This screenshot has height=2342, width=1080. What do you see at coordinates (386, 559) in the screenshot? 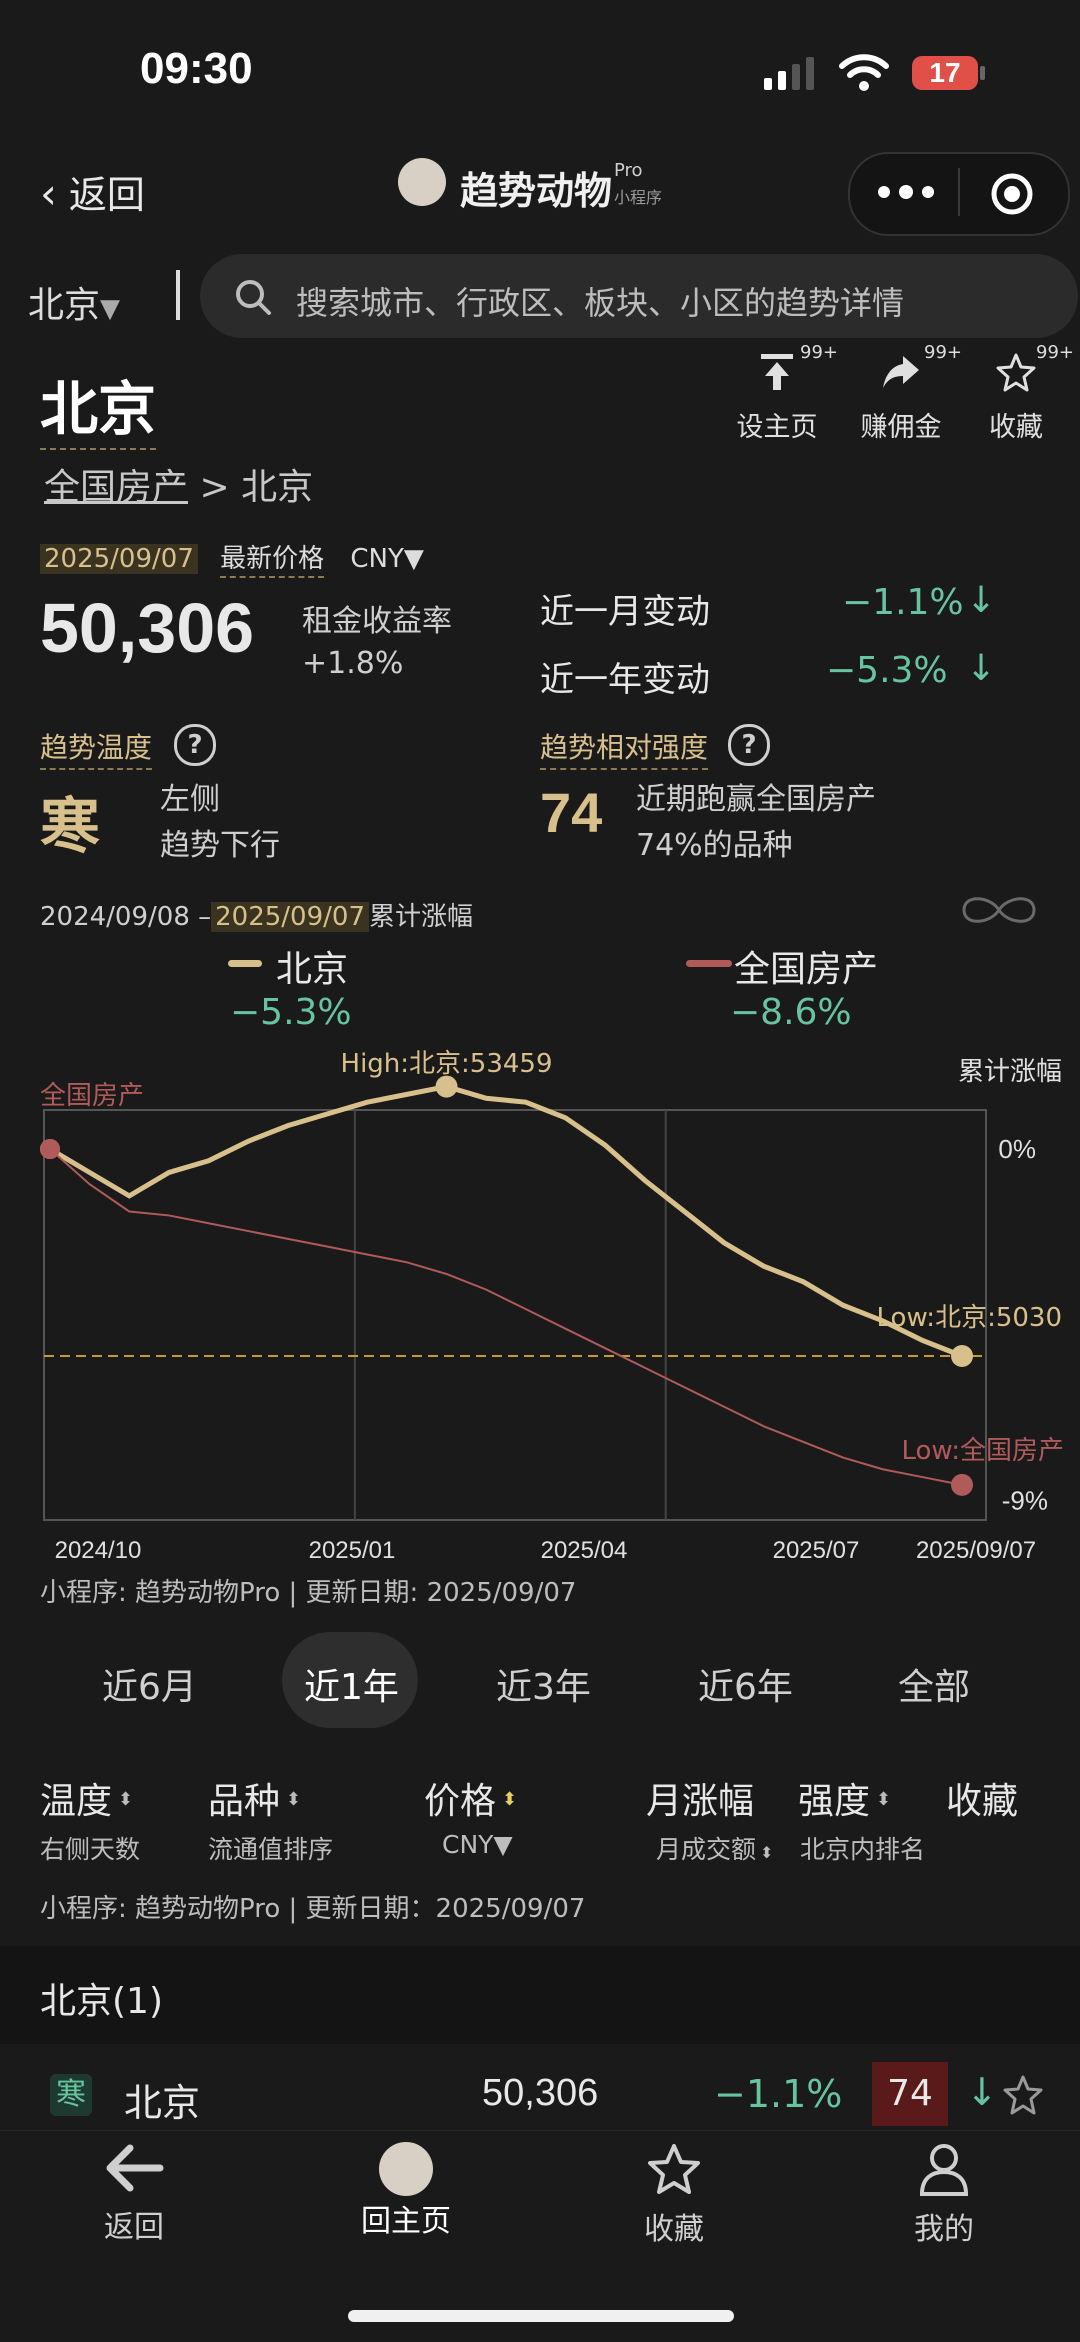
I see `currency-selector: CNY▼` at bounding box center [386, 559].